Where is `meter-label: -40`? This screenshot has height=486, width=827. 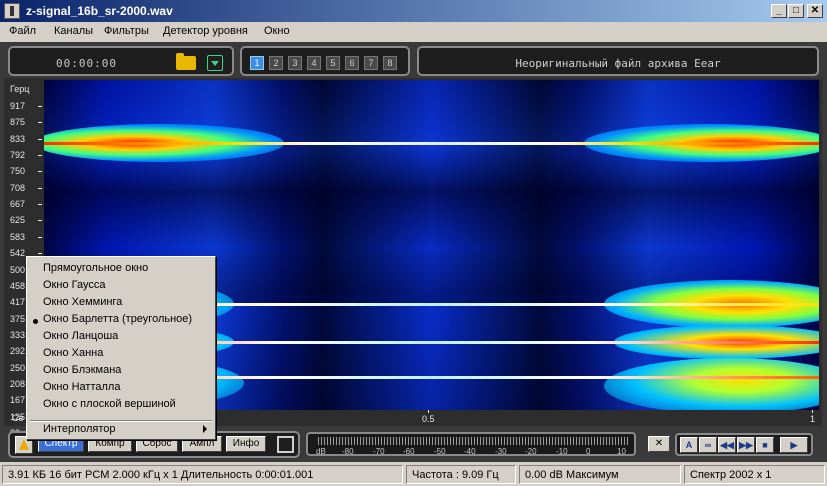
meter-label: -40 is located at coordinates (470, 451).